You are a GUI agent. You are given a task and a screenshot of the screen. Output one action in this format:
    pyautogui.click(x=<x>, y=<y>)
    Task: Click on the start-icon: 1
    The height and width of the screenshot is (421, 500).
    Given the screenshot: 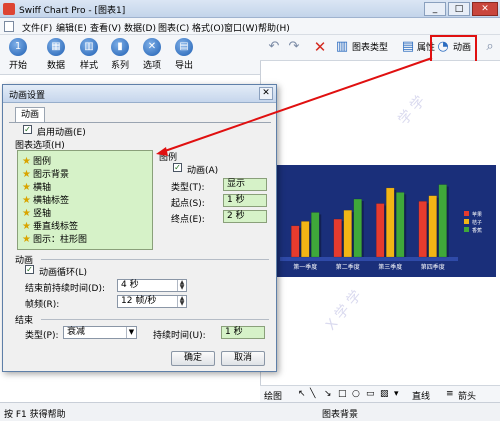 What is the action you would take?
    pyautogui.click(x=18, y=47)
    